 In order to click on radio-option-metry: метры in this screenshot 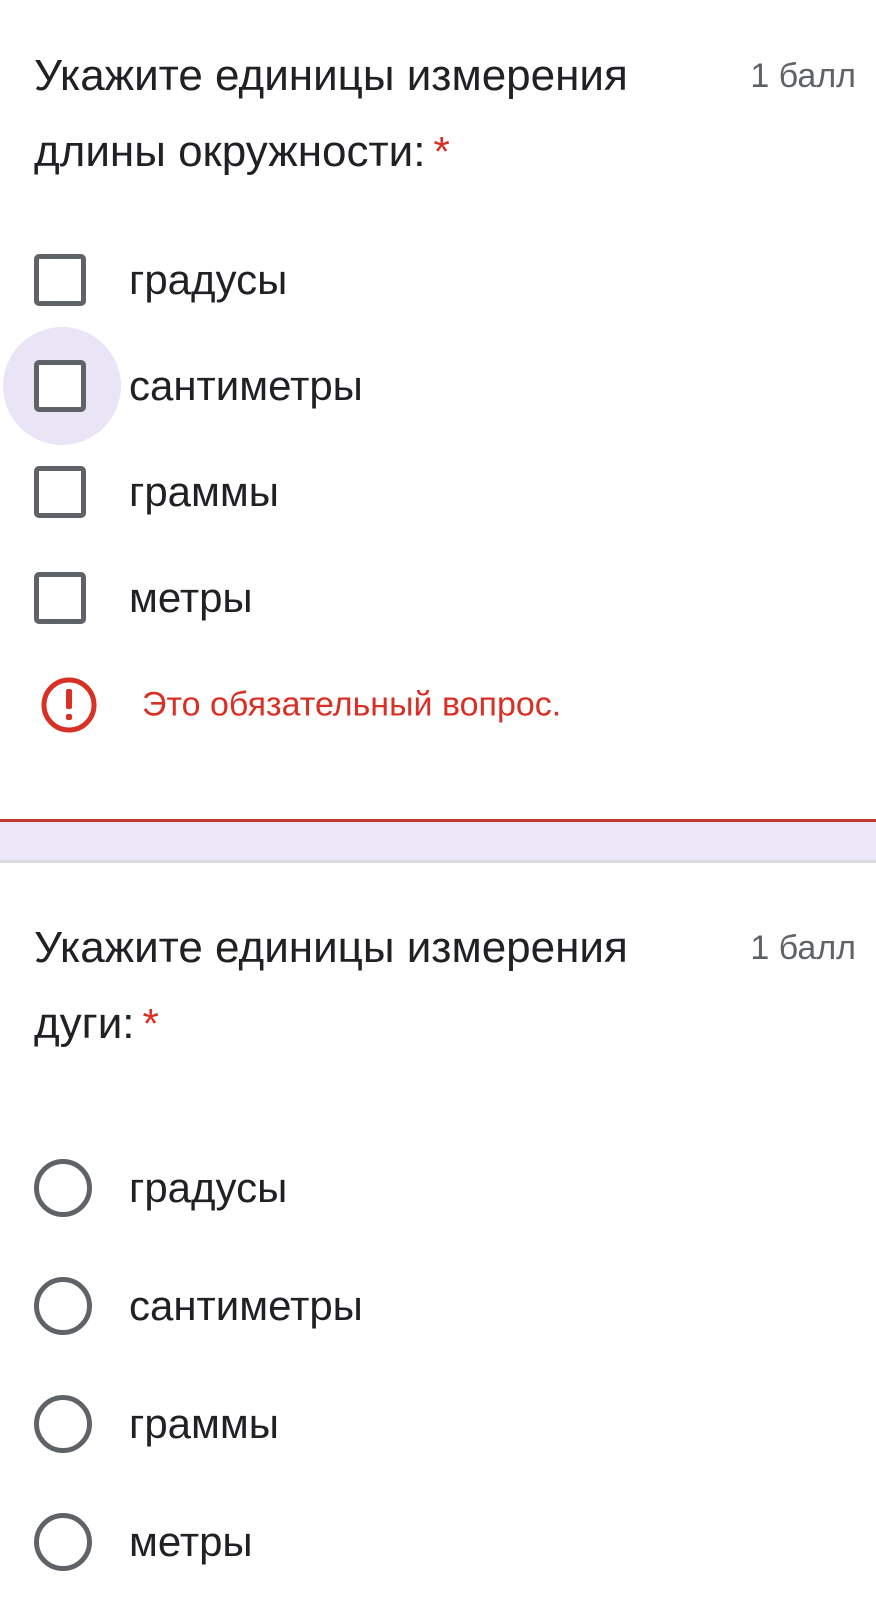, I will do `click(438, 1542)`.